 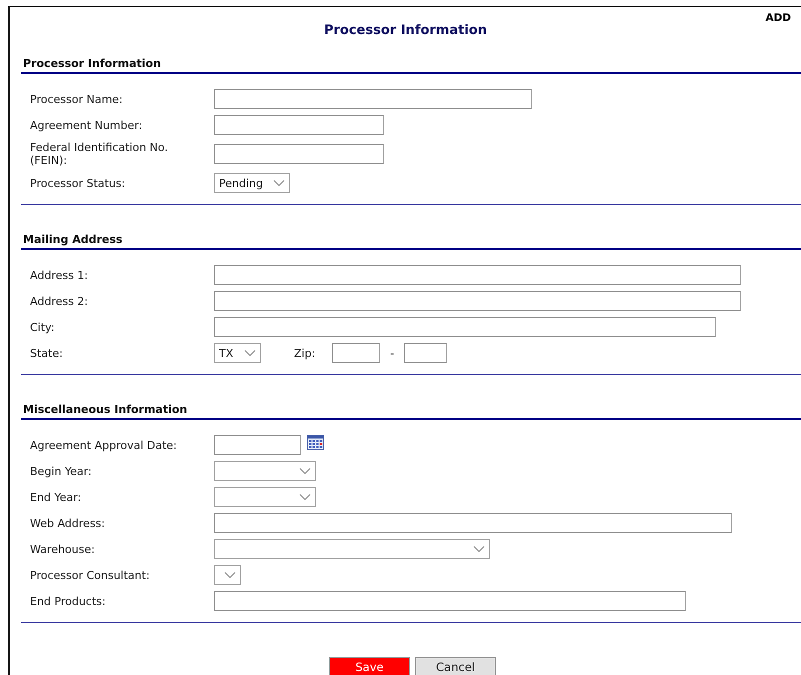 I want to click on field-label: Warehouse:, so click(x=63, y=549).